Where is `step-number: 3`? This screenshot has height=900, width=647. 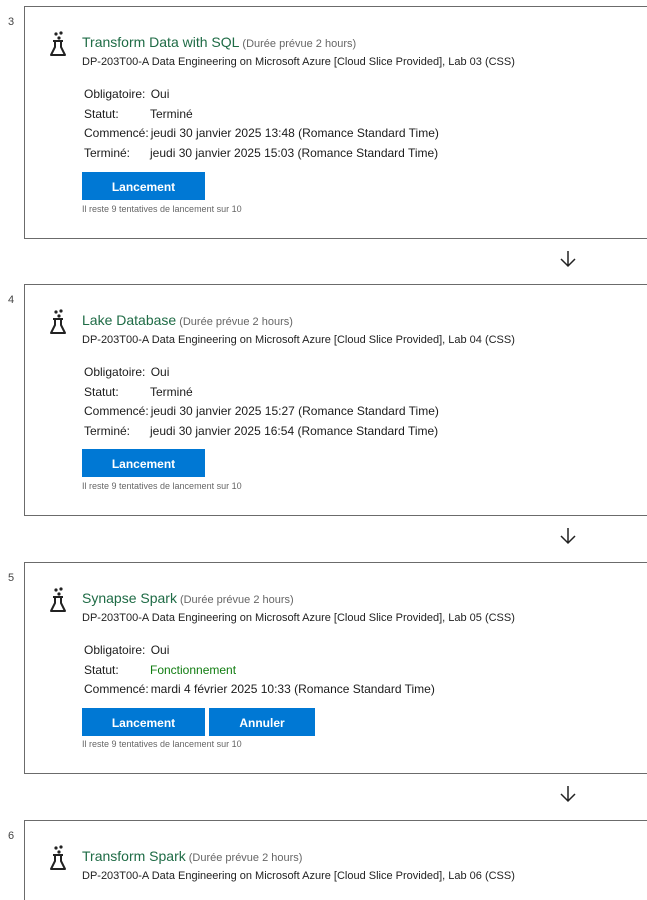 step-number: 3 is located at coordinates (11, 22).